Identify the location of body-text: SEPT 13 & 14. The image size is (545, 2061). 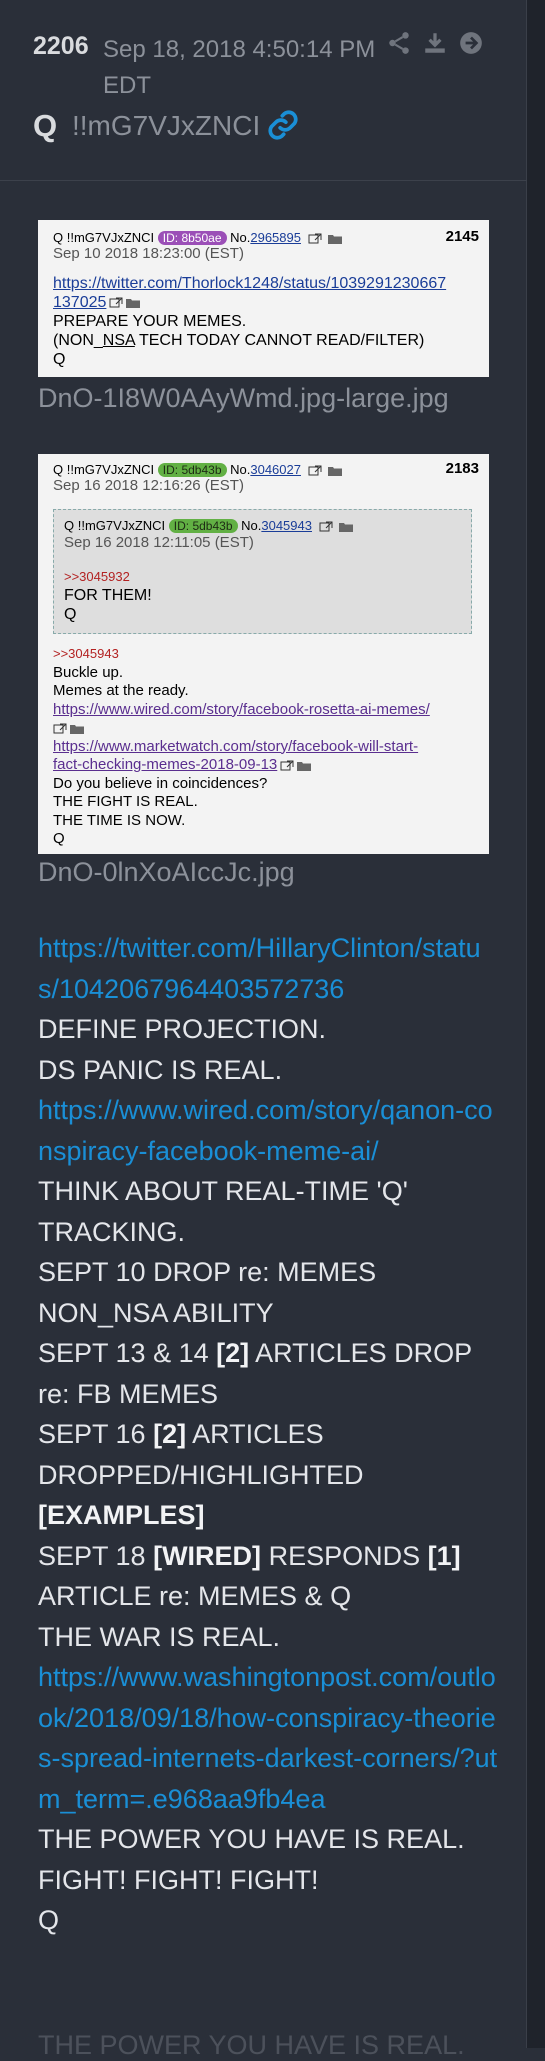
(127, 1353).